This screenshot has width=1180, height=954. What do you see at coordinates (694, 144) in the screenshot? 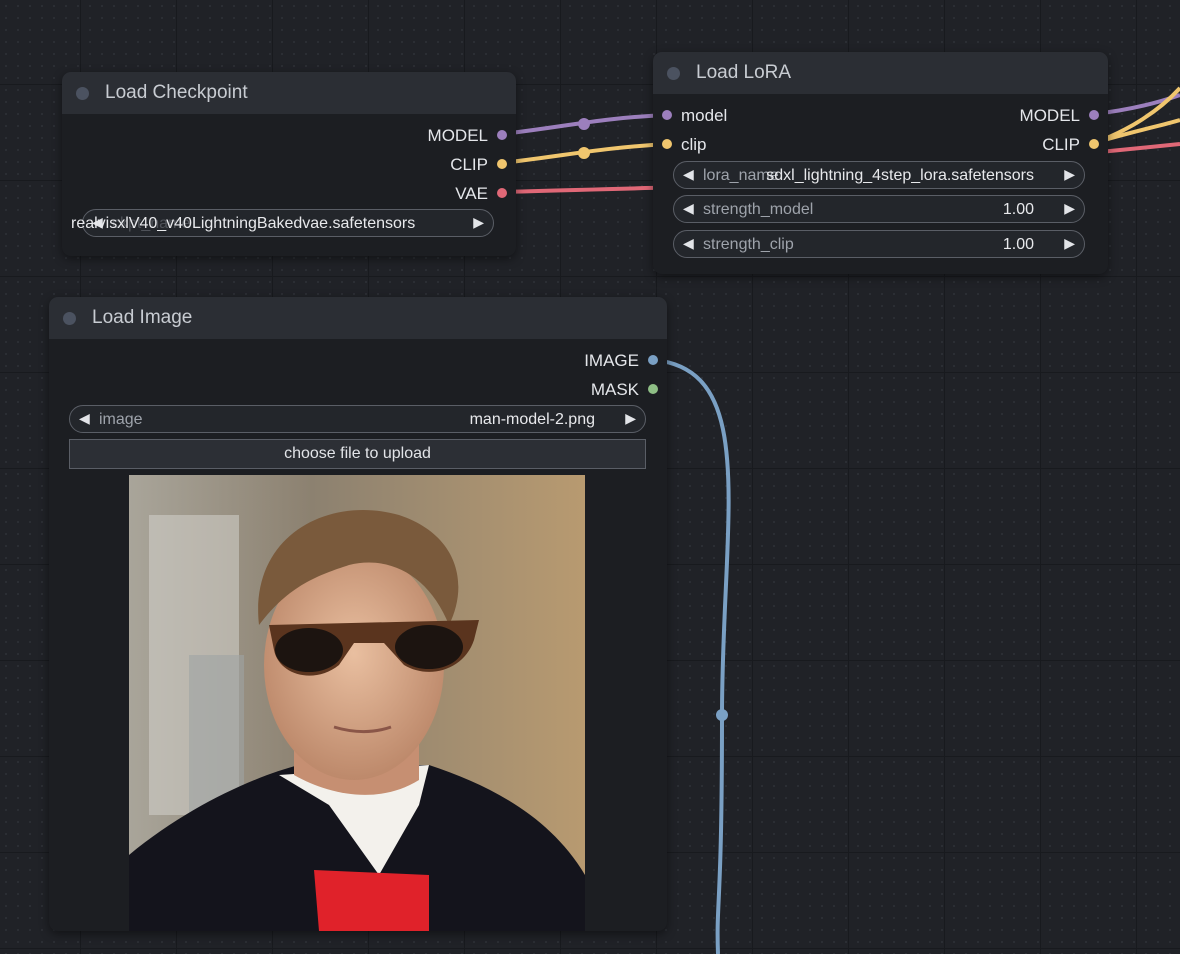
I see `input-clip-label: clip` at bounding box center [694, 144].